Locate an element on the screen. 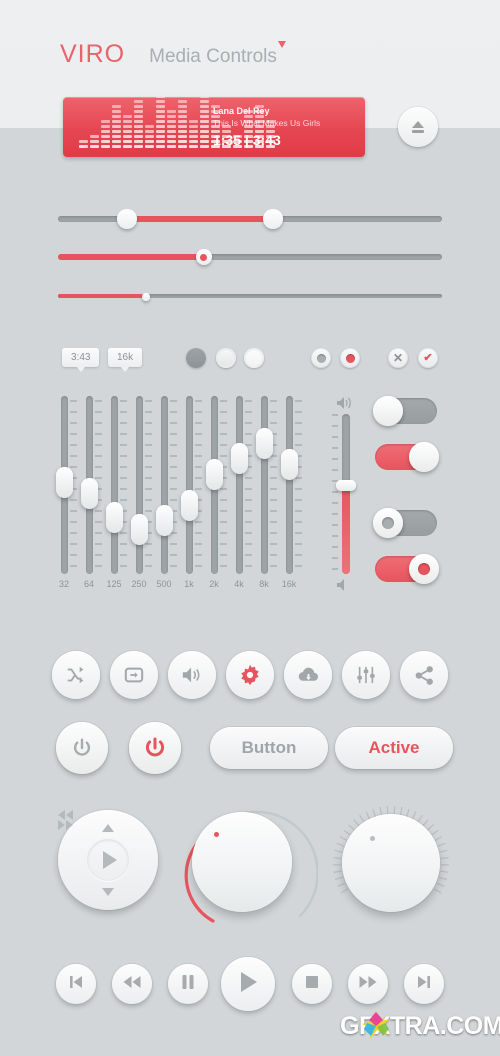 The image size is (500, 1056). rotary-knob-ticks is located at coordinates (391, 863).